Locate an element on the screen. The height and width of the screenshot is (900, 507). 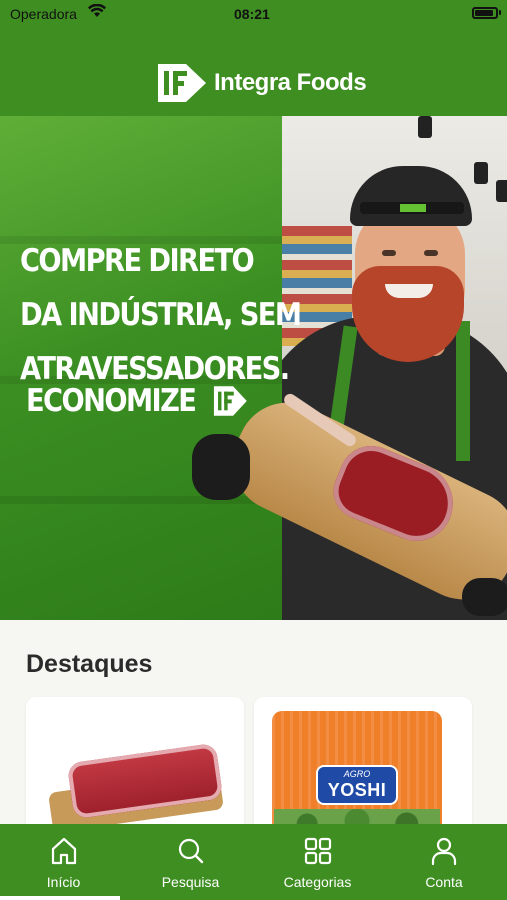
tab-categorias: Categorias is located at coordinates (317, 862).